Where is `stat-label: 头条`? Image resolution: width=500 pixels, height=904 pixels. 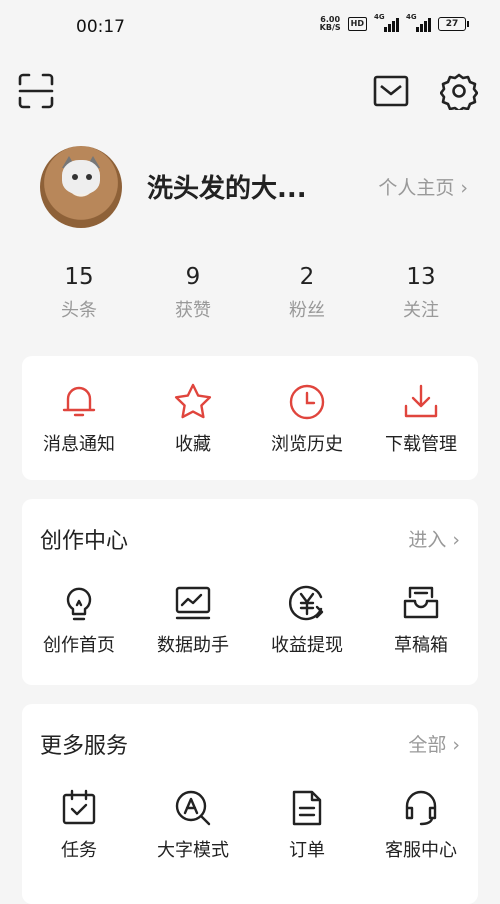
stat-label: 头条 is located at coordinates (79, 310).